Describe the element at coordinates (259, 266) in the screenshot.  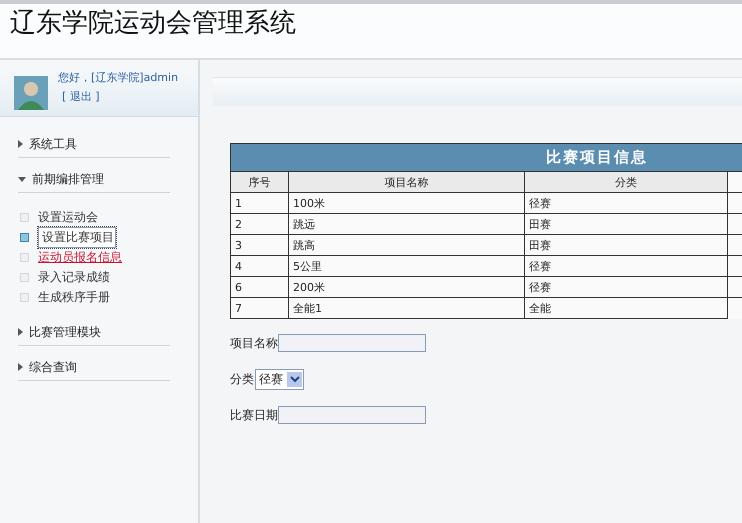
I see `table-cell: 4` at that location.